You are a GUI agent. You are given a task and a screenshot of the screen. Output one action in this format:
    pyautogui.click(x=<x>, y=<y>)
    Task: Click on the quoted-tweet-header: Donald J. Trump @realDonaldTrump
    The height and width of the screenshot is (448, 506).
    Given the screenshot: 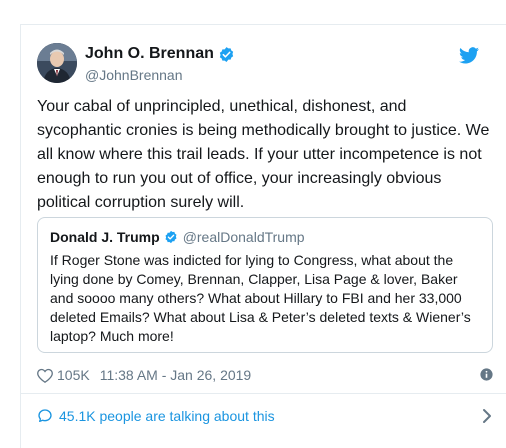 What is the action you would take?
    pyautogui.click(x=177, y=237)
    